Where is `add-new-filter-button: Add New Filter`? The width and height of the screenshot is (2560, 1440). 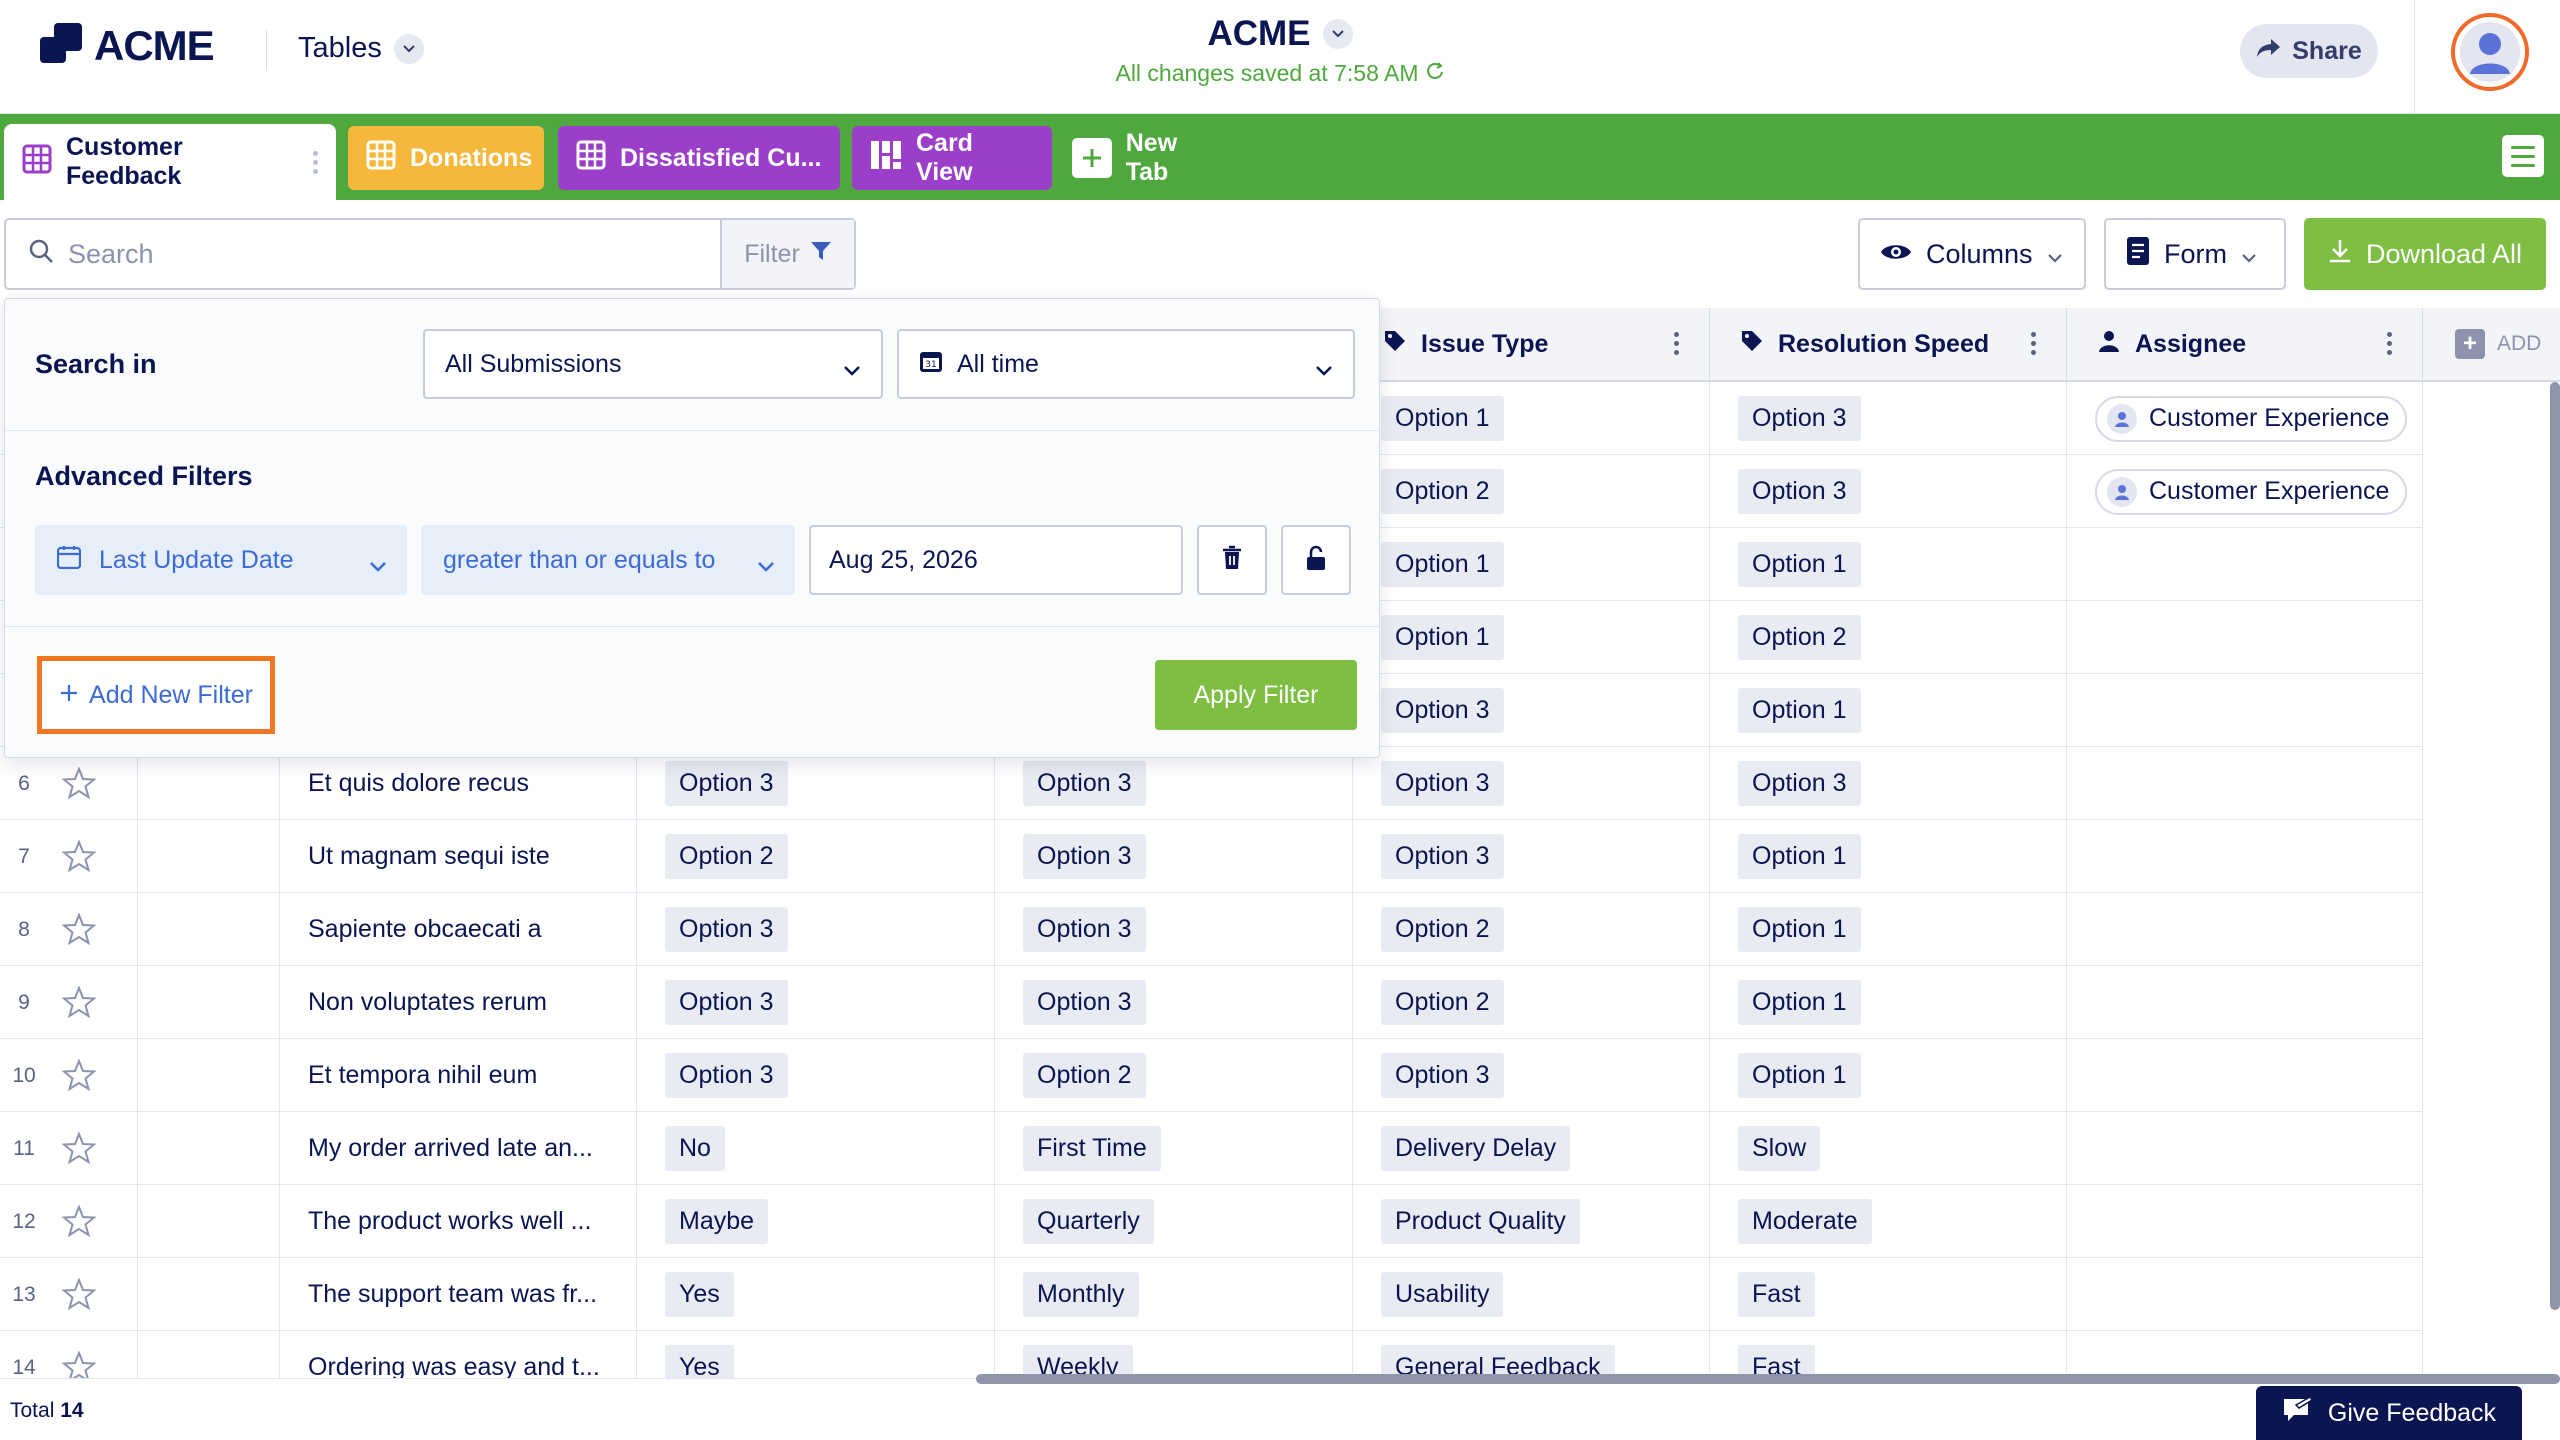 add-new-filter-button: Add New Filter is located at coordinates (156, 695).